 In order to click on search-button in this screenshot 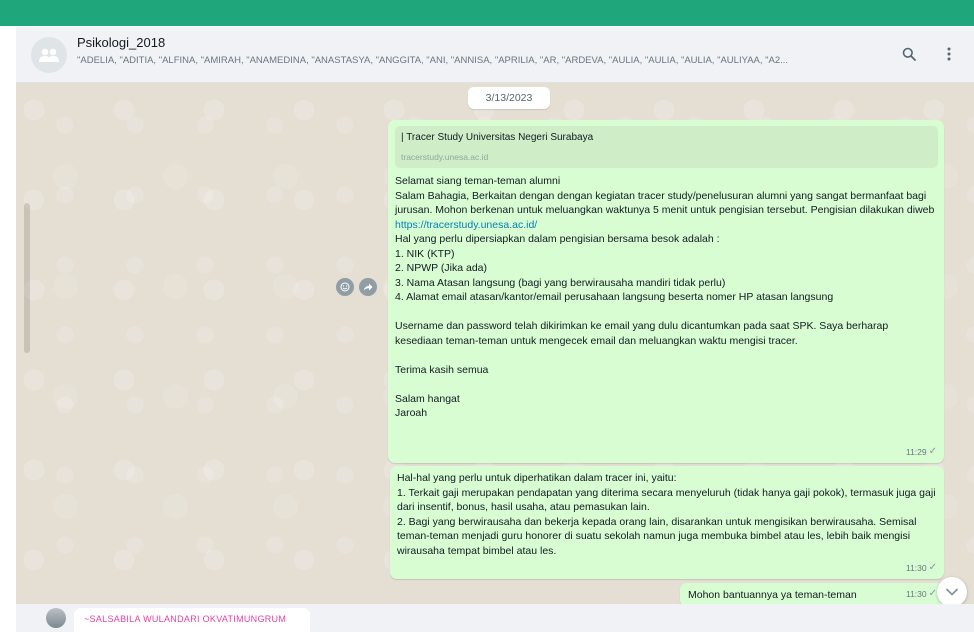, I will do `click(909, 54)`.